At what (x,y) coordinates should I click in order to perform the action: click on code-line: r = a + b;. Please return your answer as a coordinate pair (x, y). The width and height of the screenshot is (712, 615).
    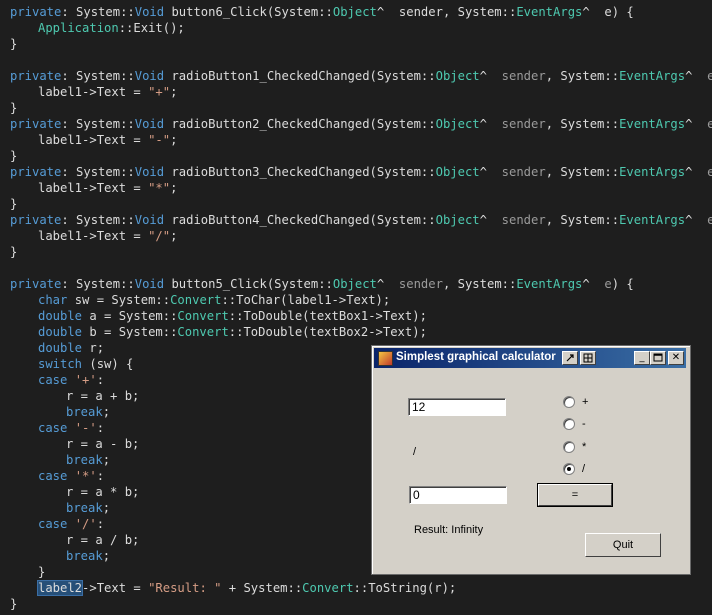
    Looking at the image, I should click on (103, 396).